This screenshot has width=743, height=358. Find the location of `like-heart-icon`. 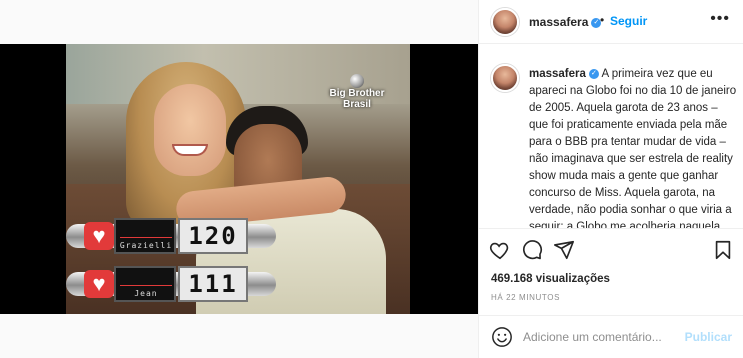

like-heart-icon is located at coordinates (500, 250).